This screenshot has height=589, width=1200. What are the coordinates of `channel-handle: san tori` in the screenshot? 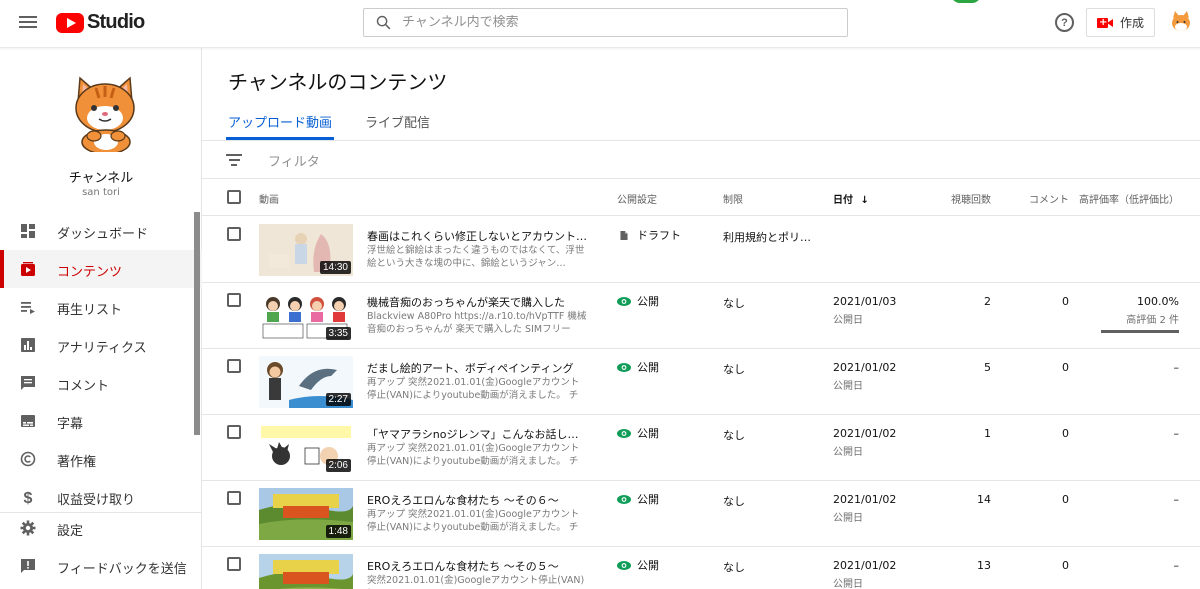 It's located at (101, 192).